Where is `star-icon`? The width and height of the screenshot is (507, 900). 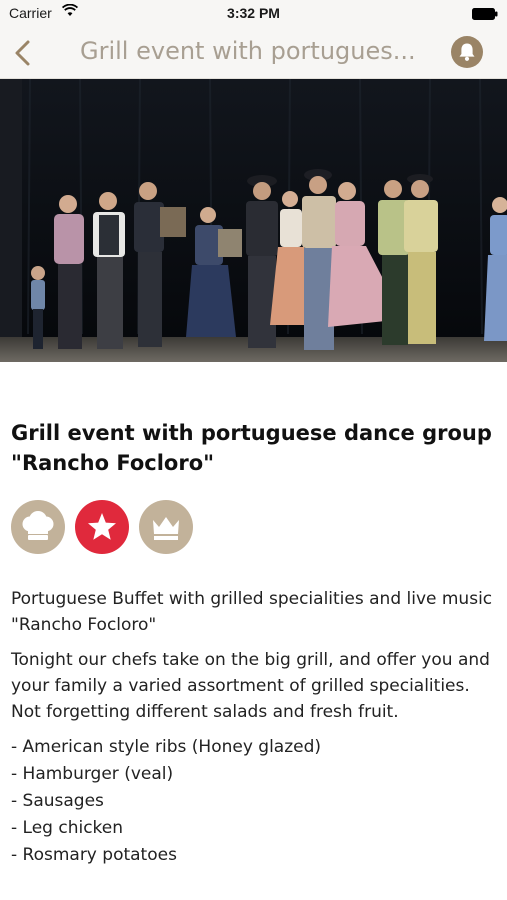 star-icon is located at coordinates (102, 526).